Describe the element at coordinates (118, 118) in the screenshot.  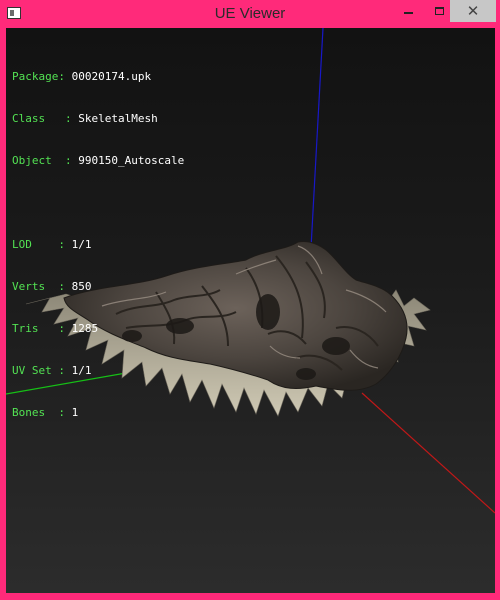
I see `info-value: SkeletalMesh` at that location.